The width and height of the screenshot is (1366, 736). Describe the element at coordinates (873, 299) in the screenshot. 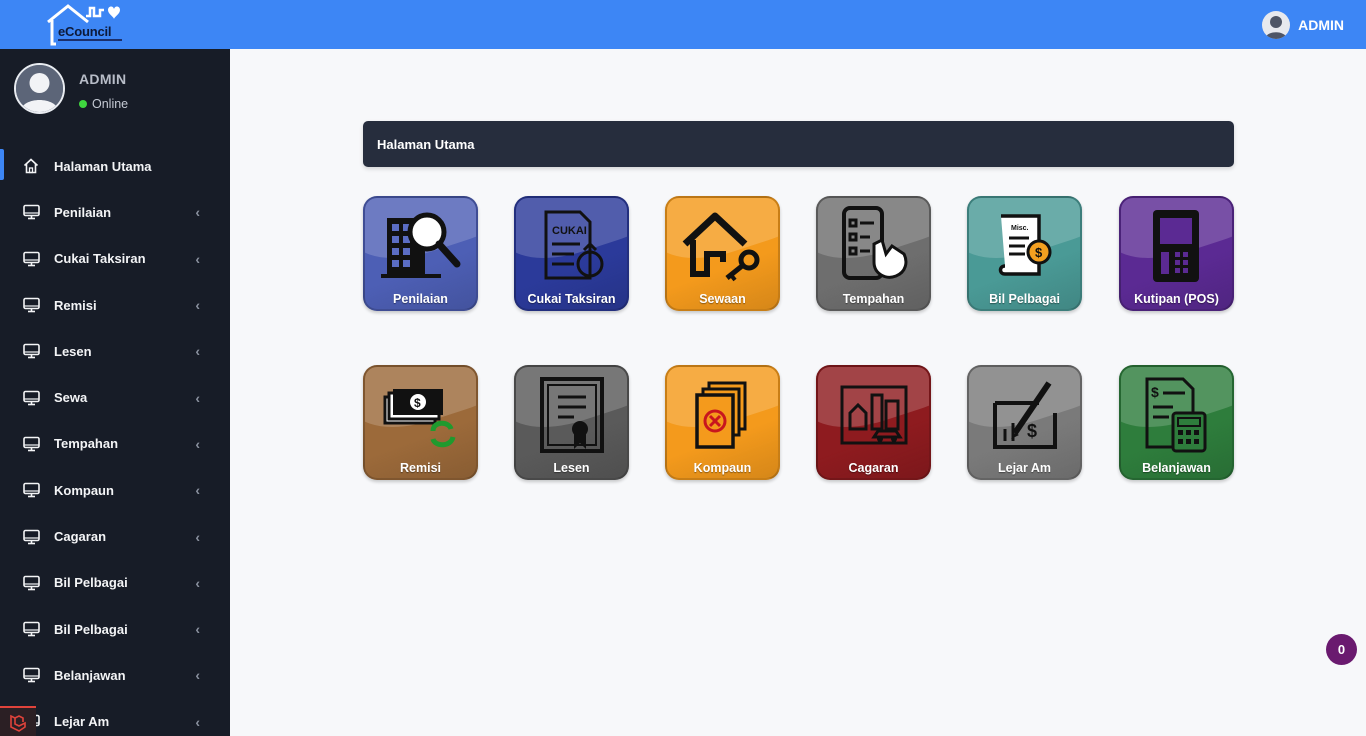

I see `tile-label: Tempahan` at that location.